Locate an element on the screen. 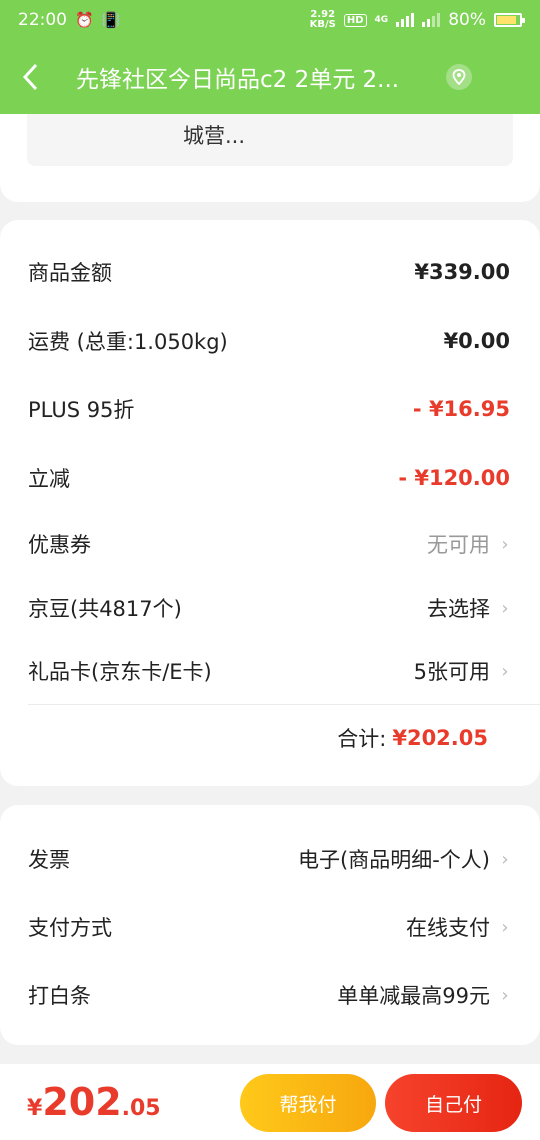 This screenshot has width=540, height=1140. back-arrow-icon is located at coordinates (30, 77).